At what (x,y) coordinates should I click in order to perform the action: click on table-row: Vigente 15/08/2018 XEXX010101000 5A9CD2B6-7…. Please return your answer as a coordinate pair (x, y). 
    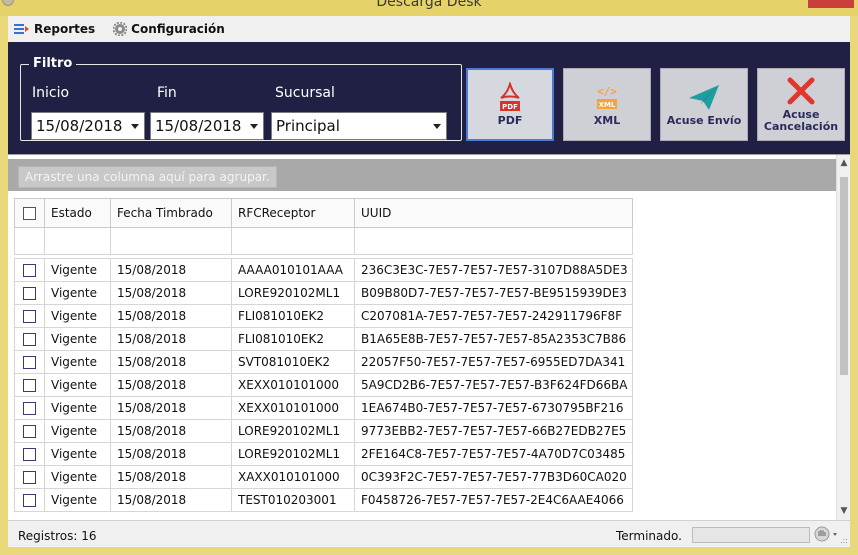
    Looking at the image, I should click on (323, 385).